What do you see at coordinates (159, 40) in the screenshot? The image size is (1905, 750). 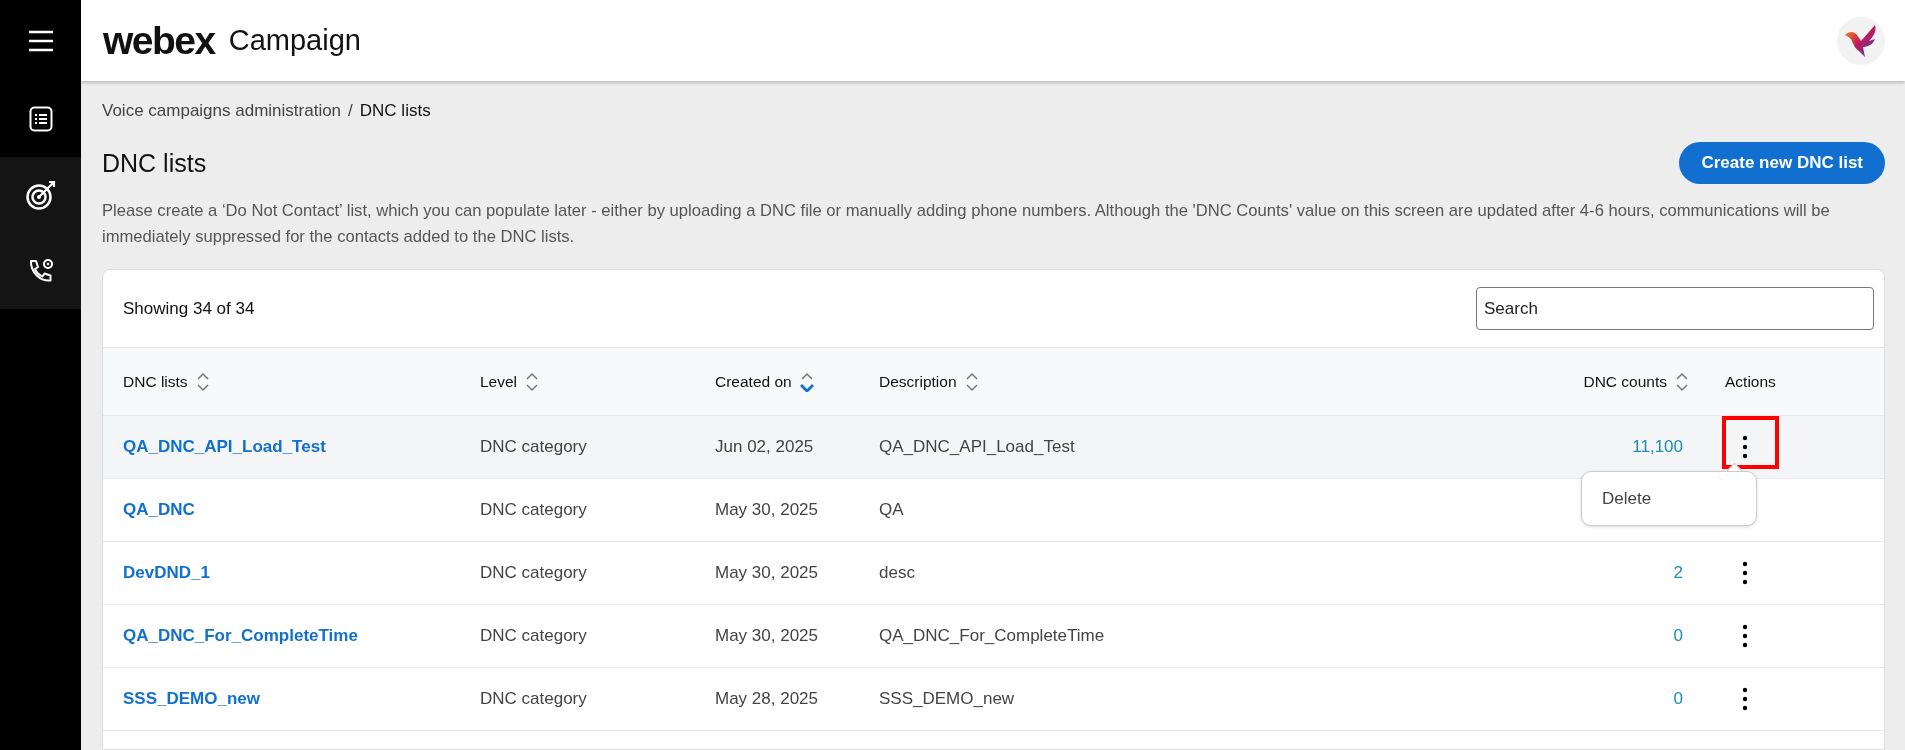 I see `brand-logo: webex` at bounding box center [159, 40].